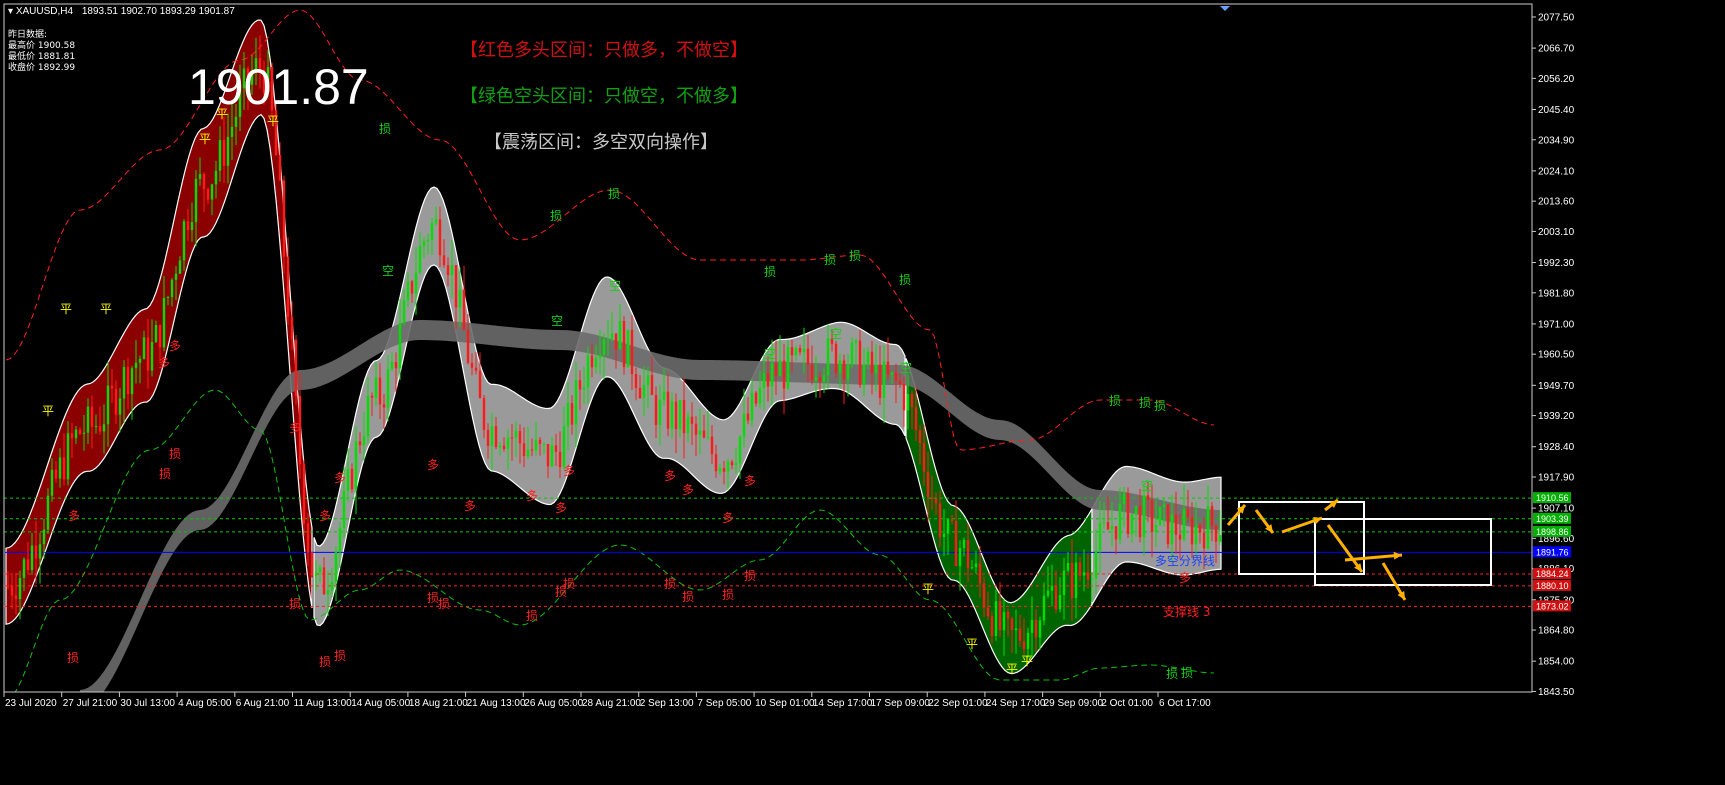 This screenshot has height=785, width=1725. I want to click on price-tag-label: 1903.39, so click(1552, 519).